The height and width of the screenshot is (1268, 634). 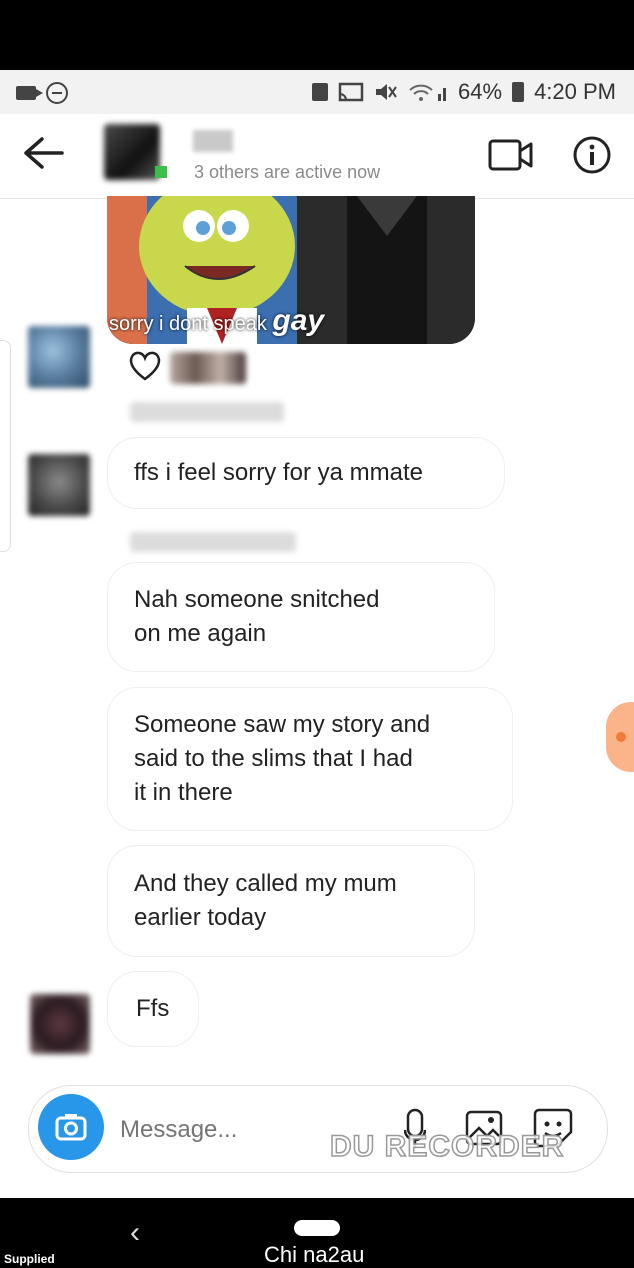 I want to click on meme-caption-emphasis: gay, so click(x=298, y=320).